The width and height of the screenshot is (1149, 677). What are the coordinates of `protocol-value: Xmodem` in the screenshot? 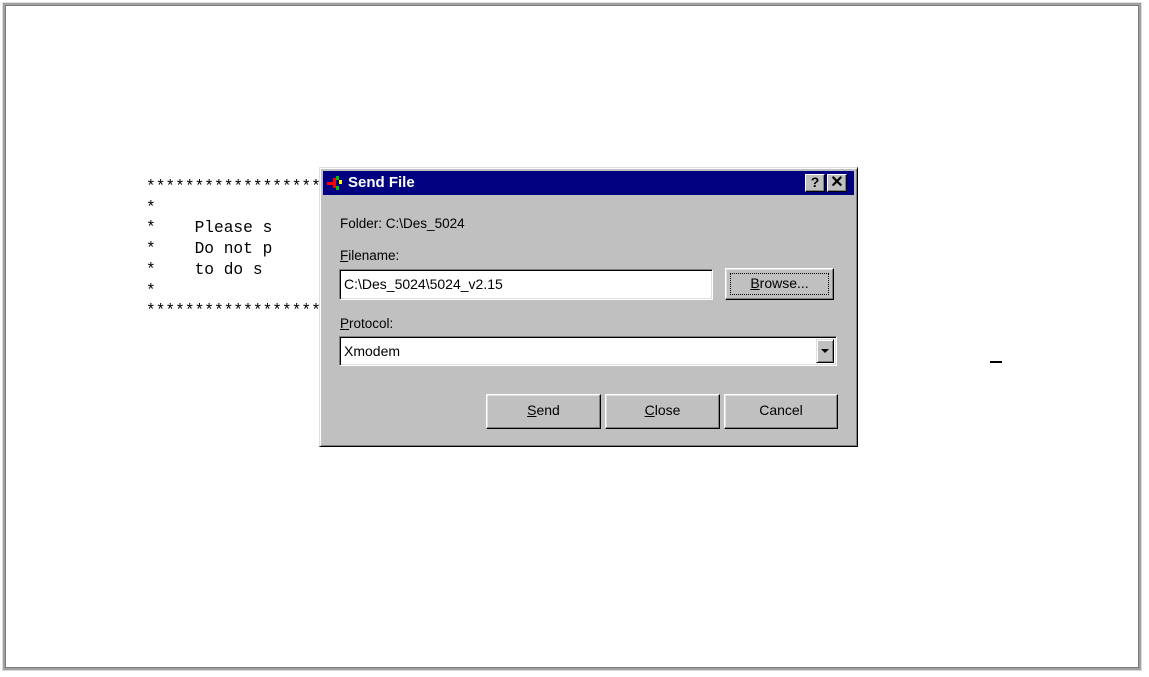 It's located at (372, 351).